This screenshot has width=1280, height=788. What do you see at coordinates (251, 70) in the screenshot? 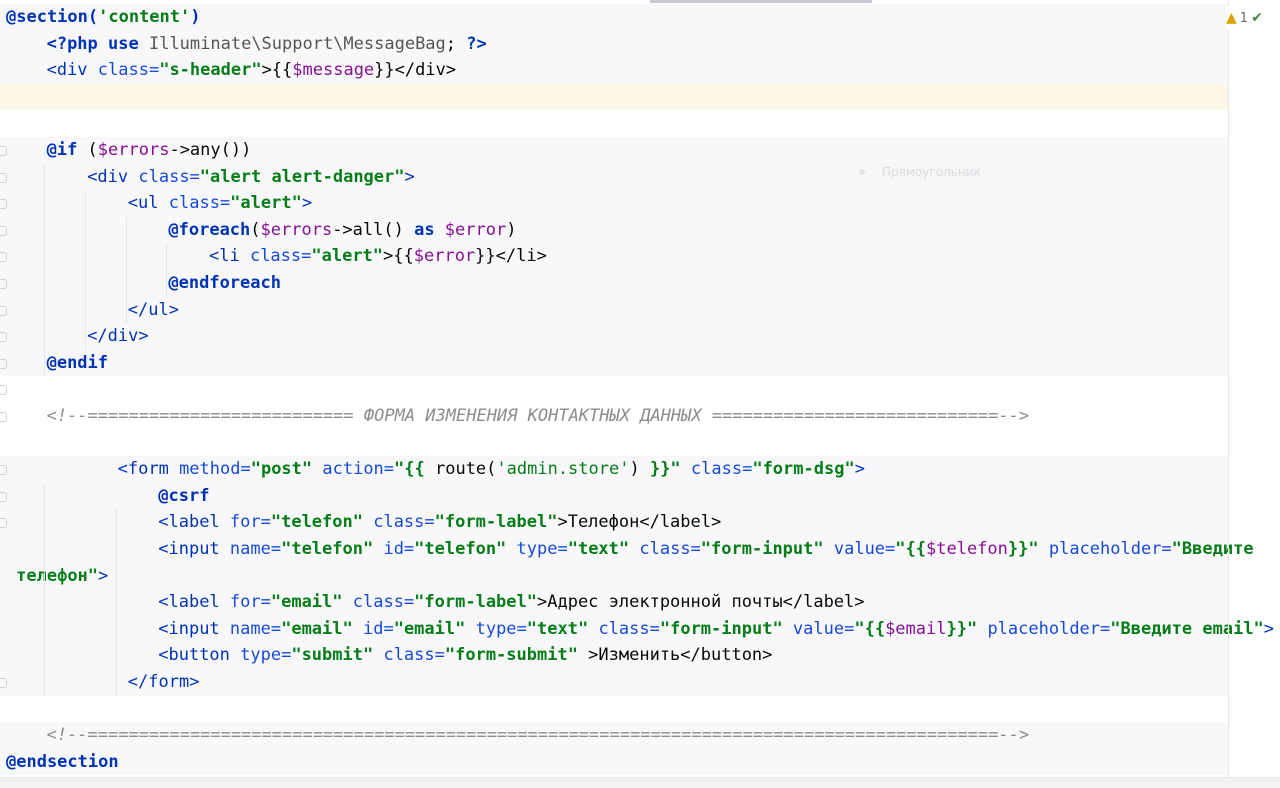
I see `code-text: <div class="s-header">{{$message}}</div>` at bounding box center [251, 70].